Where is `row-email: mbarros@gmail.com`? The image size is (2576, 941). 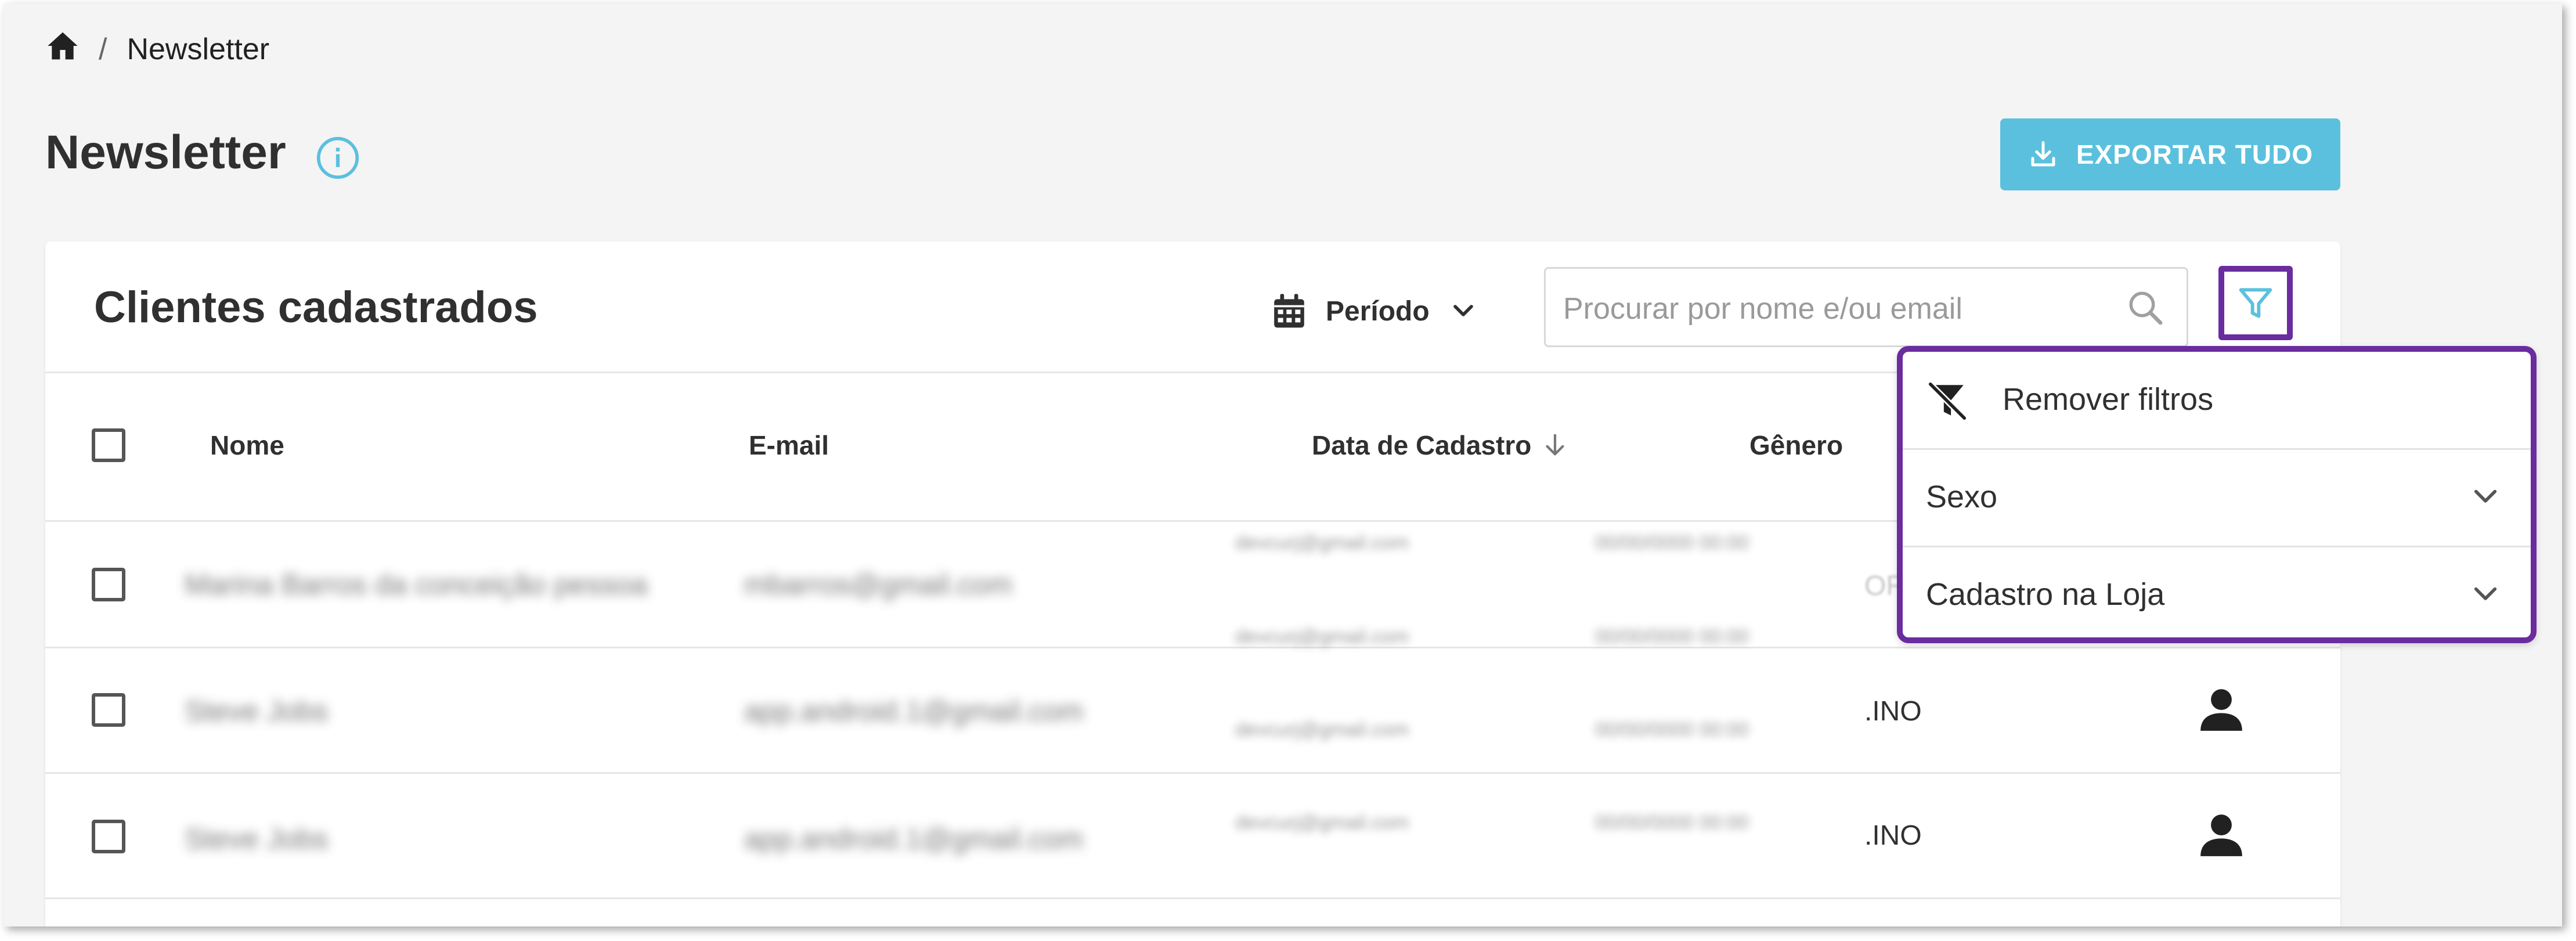
row-email: mbarros@gmail.com is located at coordinates (878, 584).